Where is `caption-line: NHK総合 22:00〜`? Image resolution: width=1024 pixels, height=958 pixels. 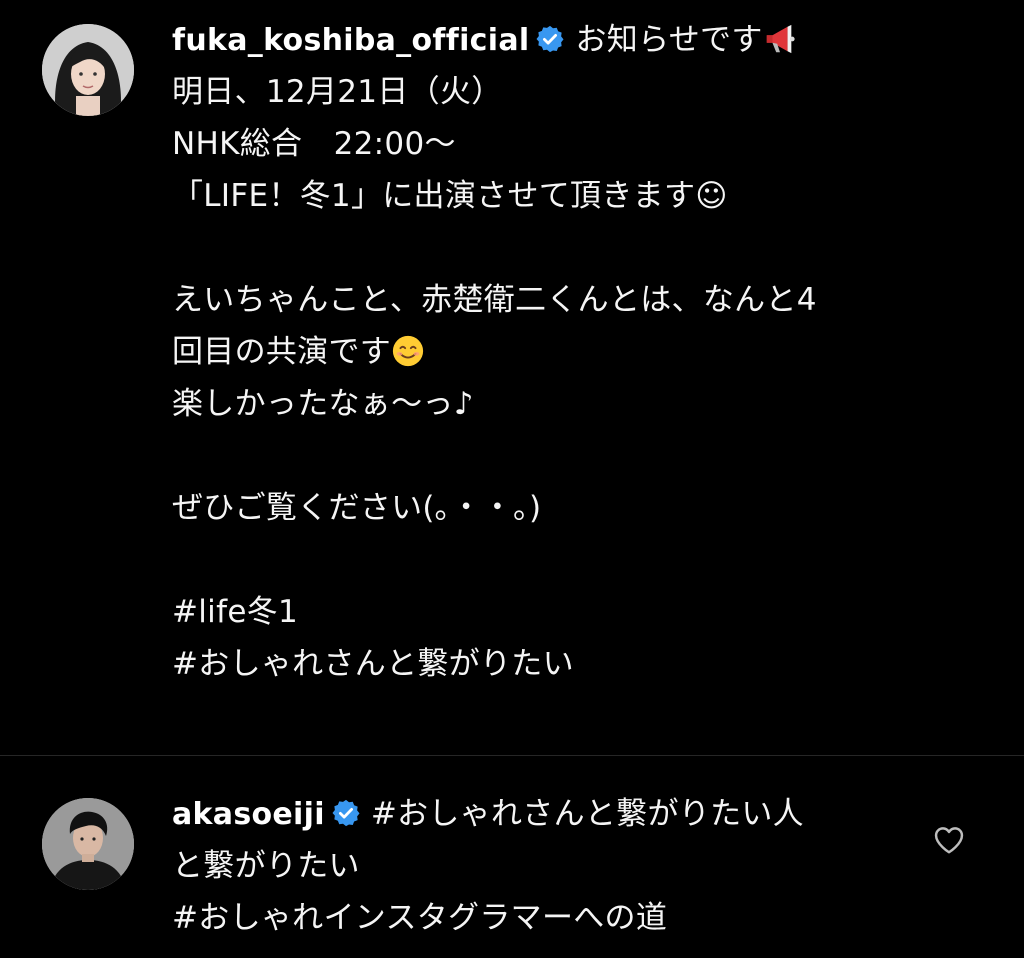 caption-line: NHK総合 22:00〜 is located at coordinates (314, 144).